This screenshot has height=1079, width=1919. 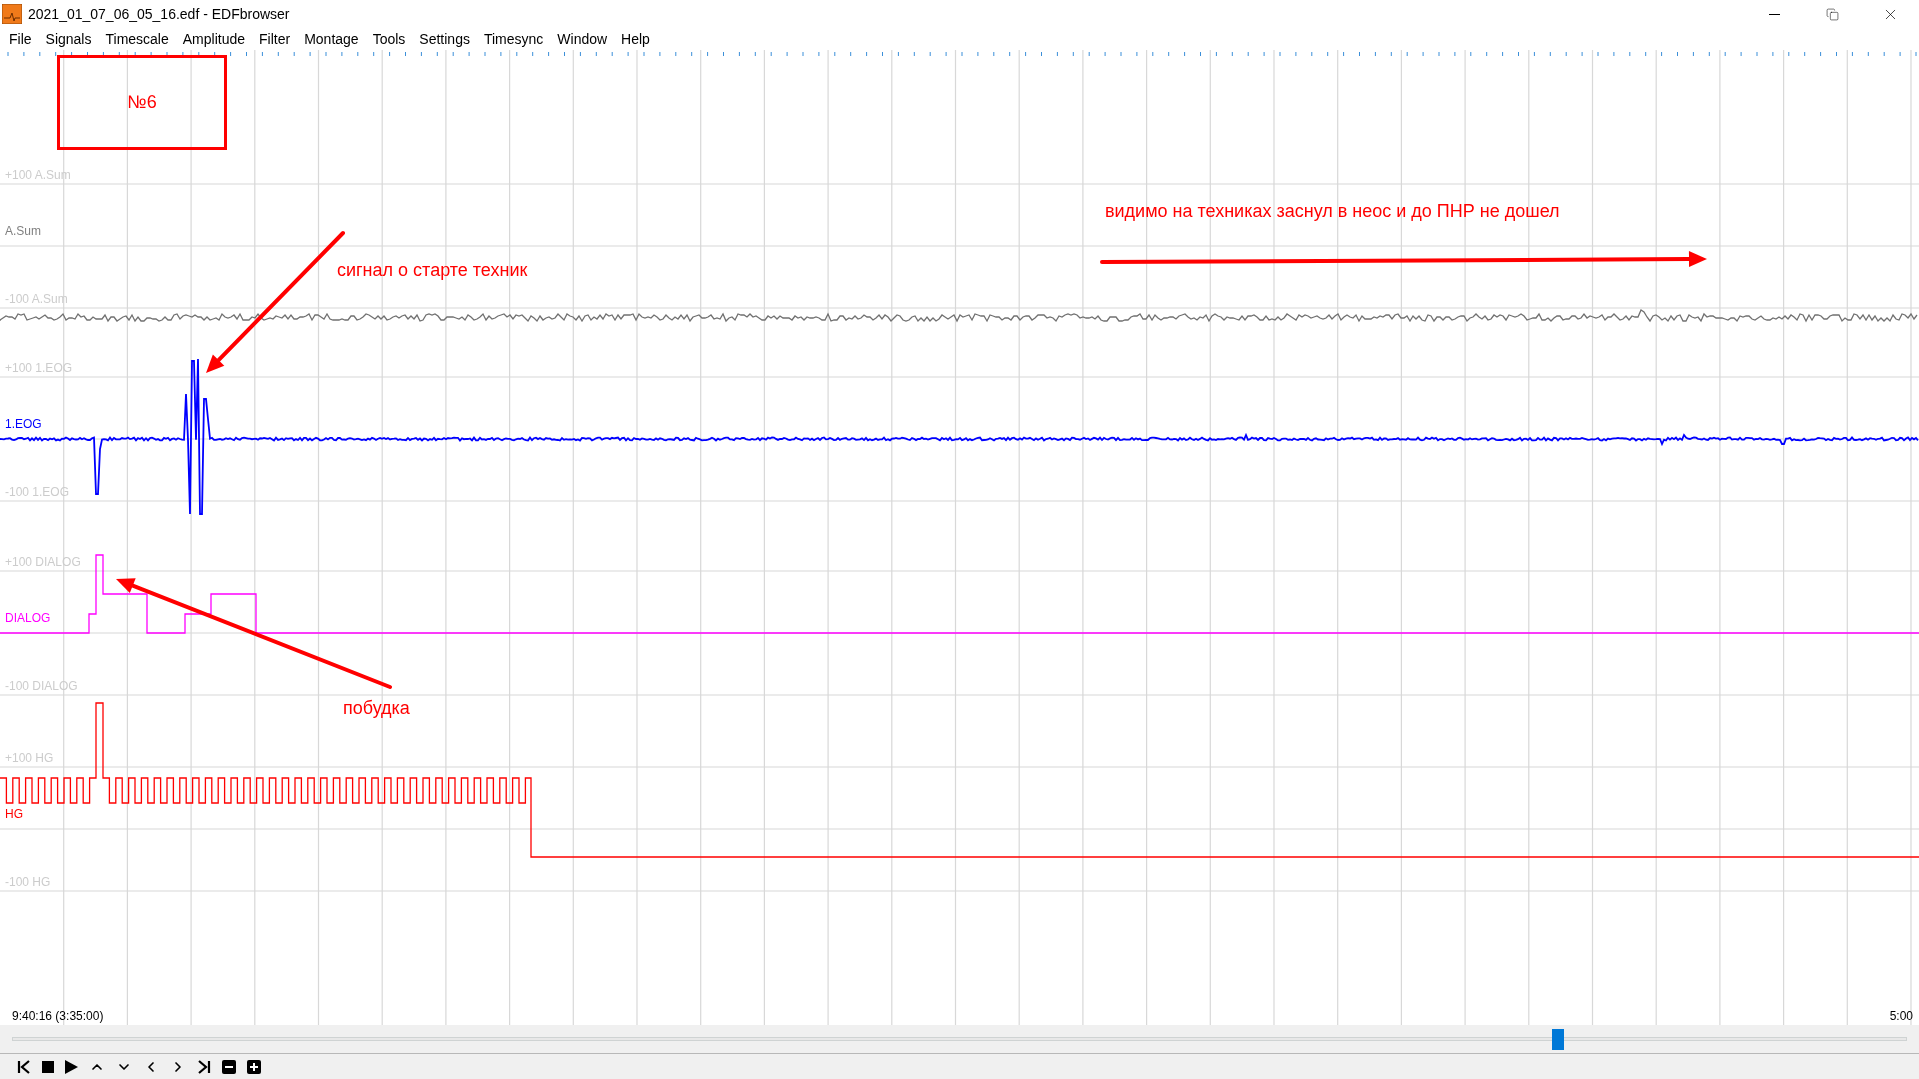 What do you see at coordinates (214, 39) in the screenshot?
I see `menu-item: Amplitude` at bounding box center [214, 39].